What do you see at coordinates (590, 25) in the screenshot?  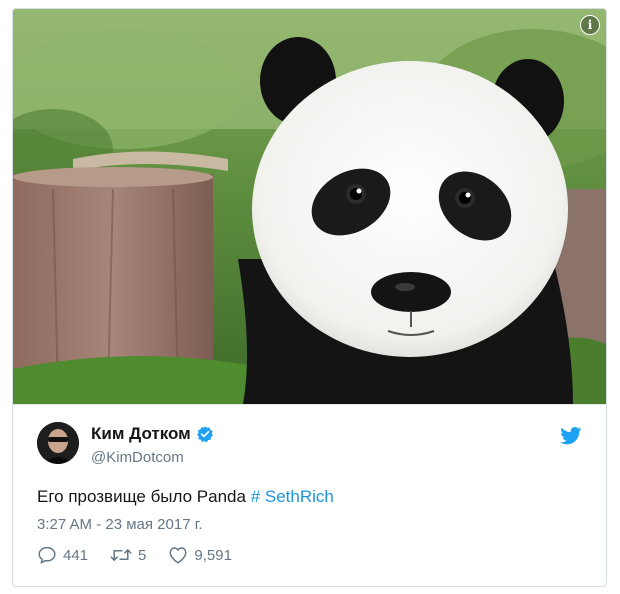 I see `info-icon: i` at bounding box center [590, 25].